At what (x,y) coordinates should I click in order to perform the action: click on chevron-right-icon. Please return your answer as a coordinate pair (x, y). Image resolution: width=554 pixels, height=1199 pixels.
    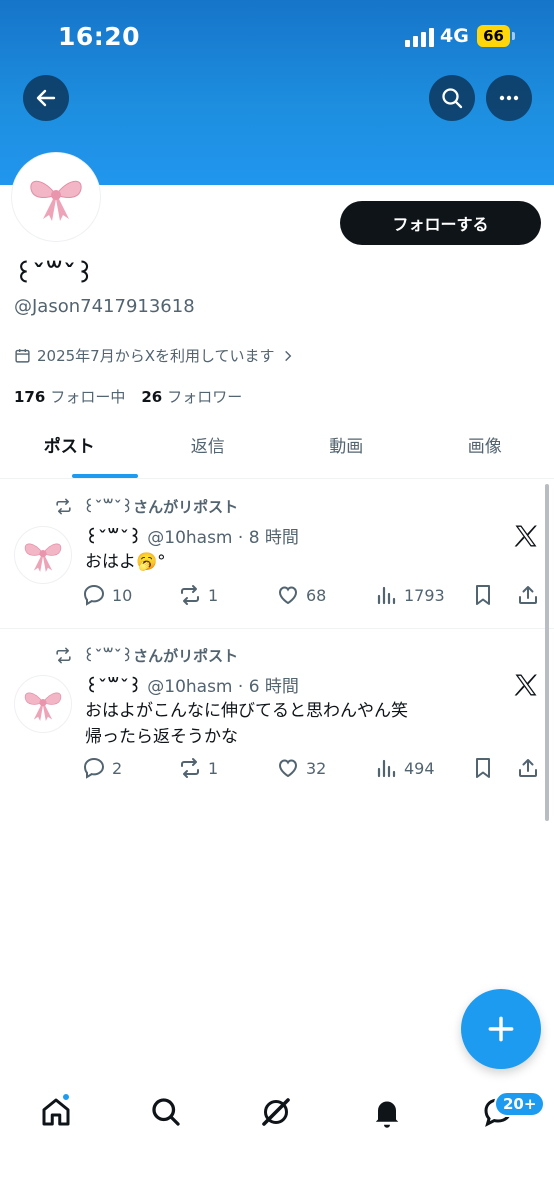
    Looking at the image, I should click on (287, 355).